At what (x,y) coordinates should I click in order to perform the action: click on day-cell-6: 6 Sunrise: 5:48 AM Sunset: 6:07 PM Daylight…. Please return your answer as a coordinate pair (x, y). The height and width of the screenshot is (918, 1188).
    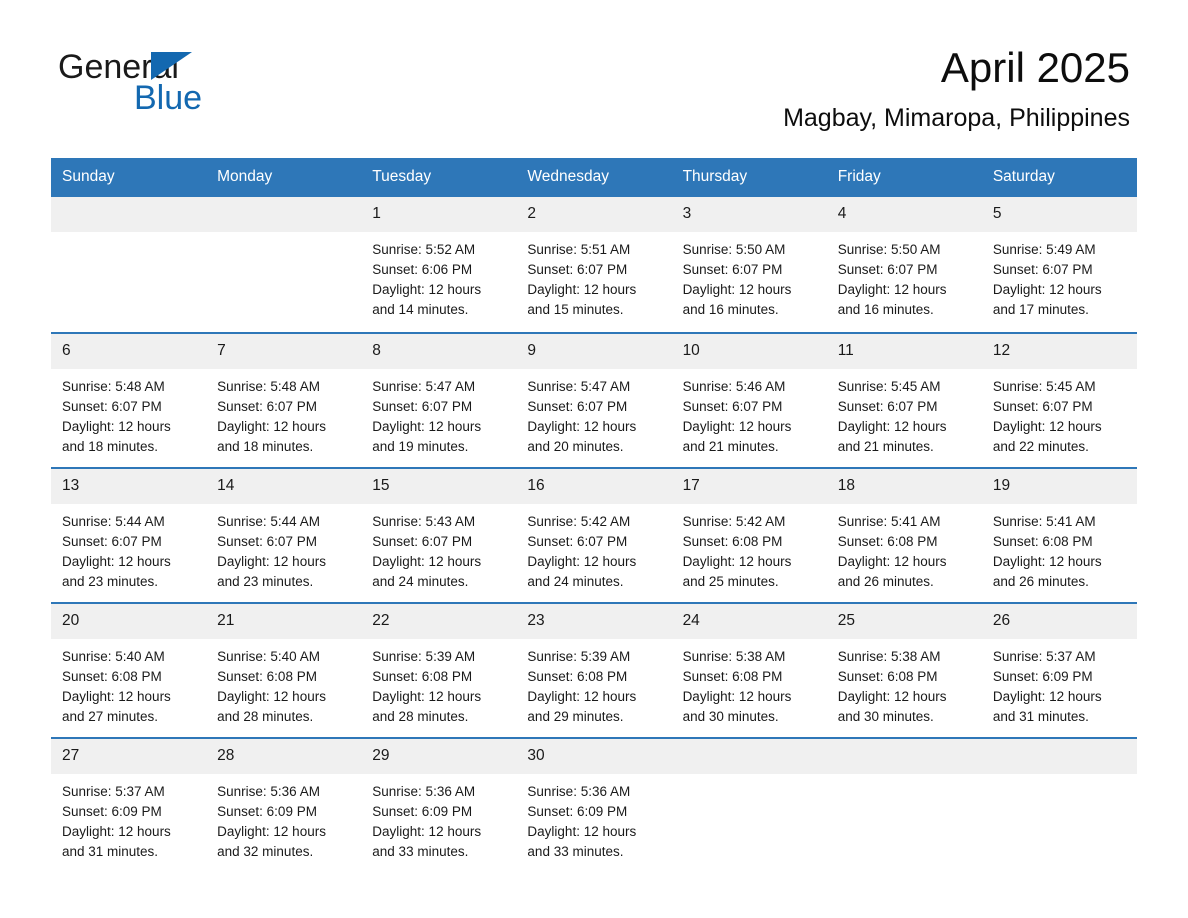
    Looking at the image, I should click on (129, 400).